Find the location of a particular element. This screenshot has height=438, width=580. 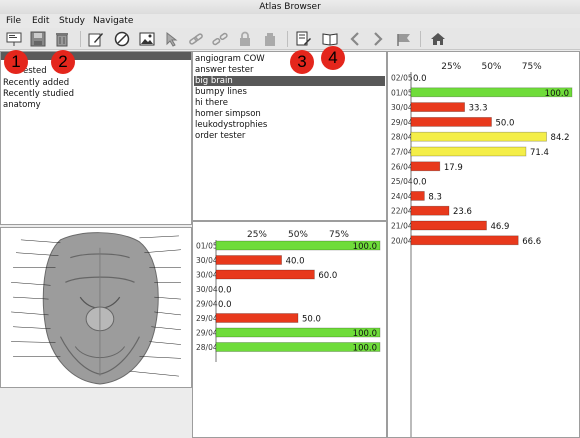

menu-navigate: Navigate is located at coordinates (113, 21).